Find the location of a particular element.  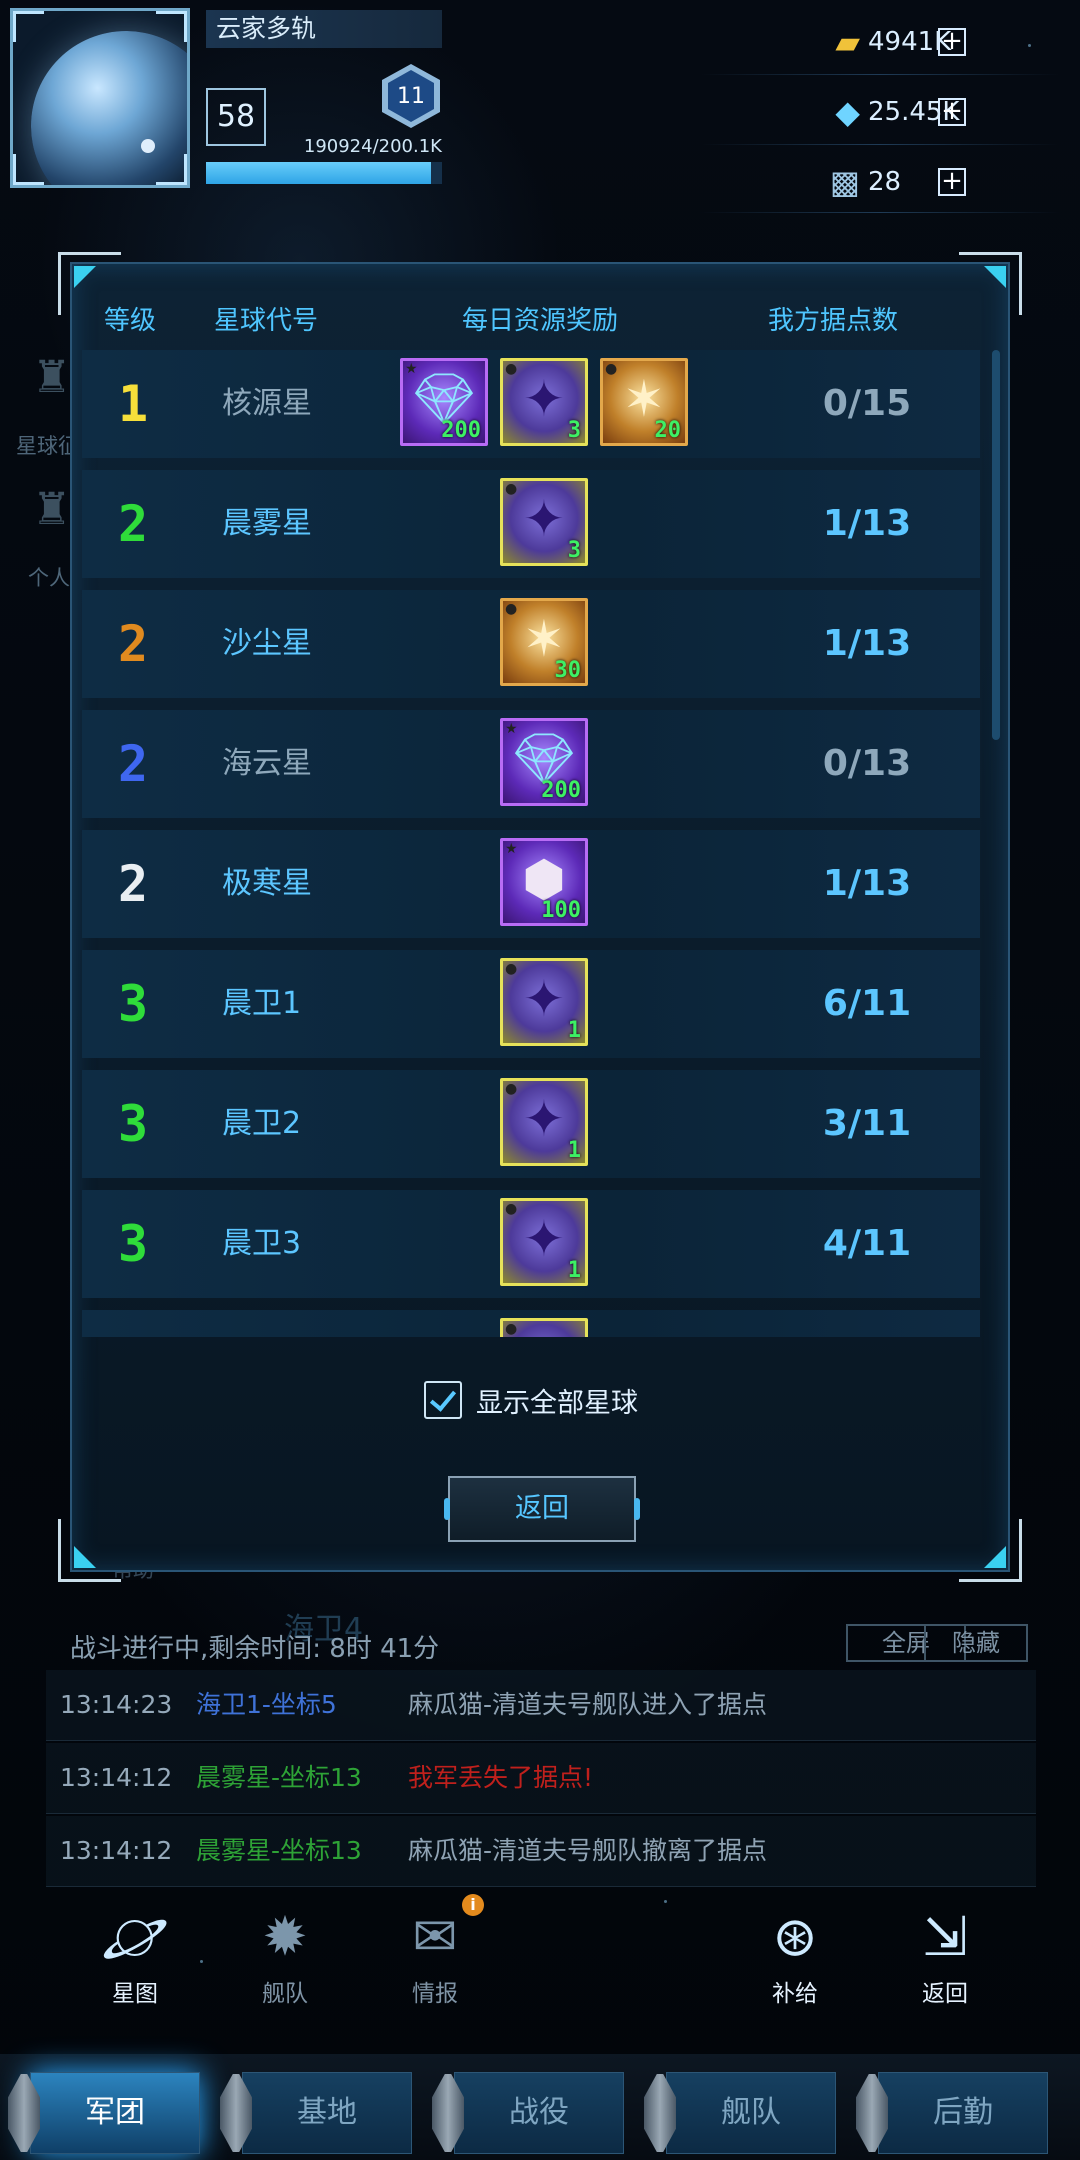

log-message: 我军丢失了据点! is located at coordinates (501, 1777).